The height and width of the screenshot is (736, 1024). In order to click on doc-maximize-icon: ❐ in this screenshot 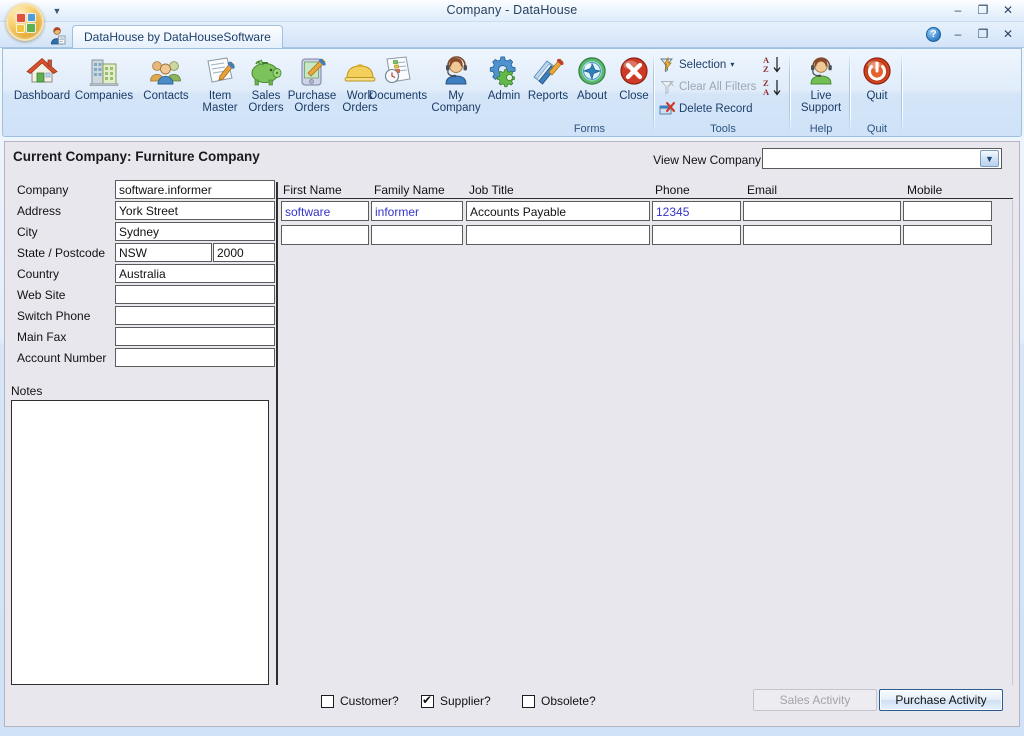, I will do `click(983, 34)`.